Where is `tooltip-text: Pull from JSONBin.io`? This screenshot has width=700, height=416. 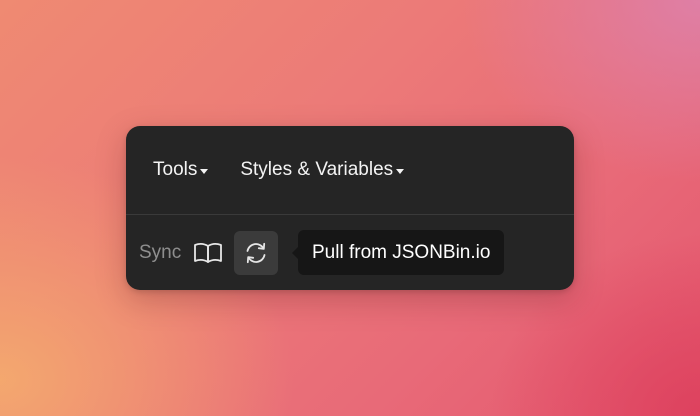
tooltip-text: Pull from JSONBin.io is located at coordinates (401, 252).